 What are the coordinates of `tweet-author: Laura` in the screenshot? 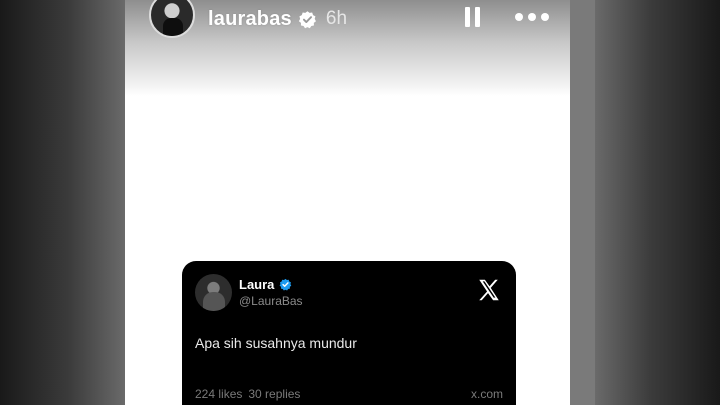 It's located at (265, 284).